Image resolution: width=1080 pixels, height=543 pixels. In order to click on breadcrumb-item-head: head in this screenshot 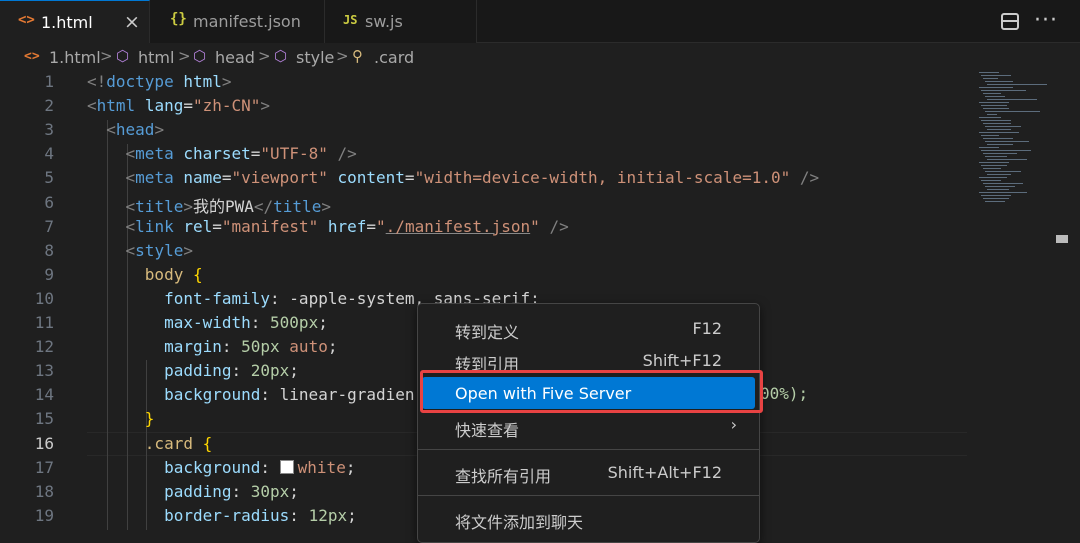, I will do `click(235, 57)`.